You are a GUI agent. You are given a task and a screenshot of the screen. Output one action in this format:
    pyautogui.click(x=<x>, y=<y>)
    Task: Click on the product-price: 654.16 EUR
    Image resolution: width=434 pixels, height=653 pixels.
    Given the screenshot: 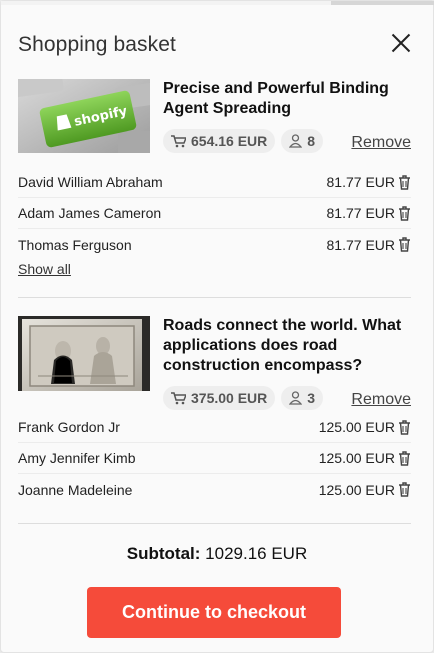 What is the action you would take?
    pyautogui.click(x=229, y=141)
    